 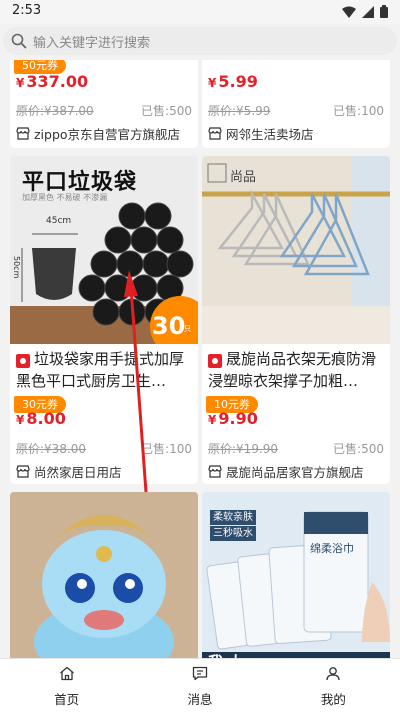 I want to click on image-brand: 尚品, so click(x=243, y=177).